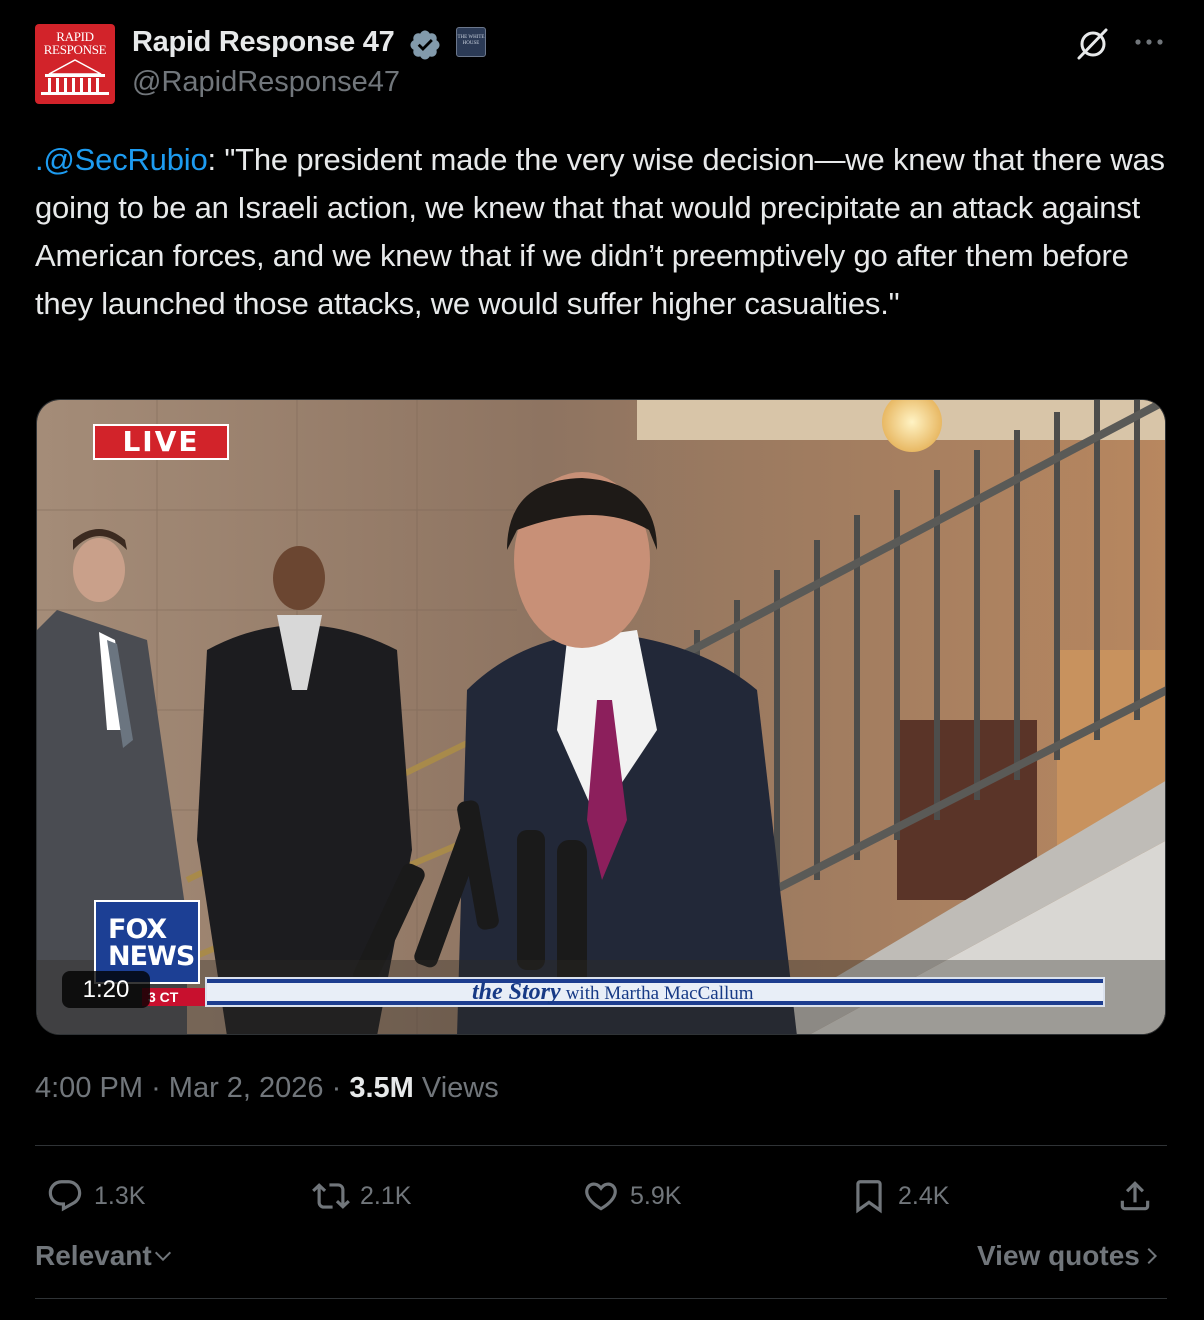 This screenshot has width=1204, height=1320. Describe the element at coordinates (65, 1196) in the screenshot. I see `reply-icon` at that location.